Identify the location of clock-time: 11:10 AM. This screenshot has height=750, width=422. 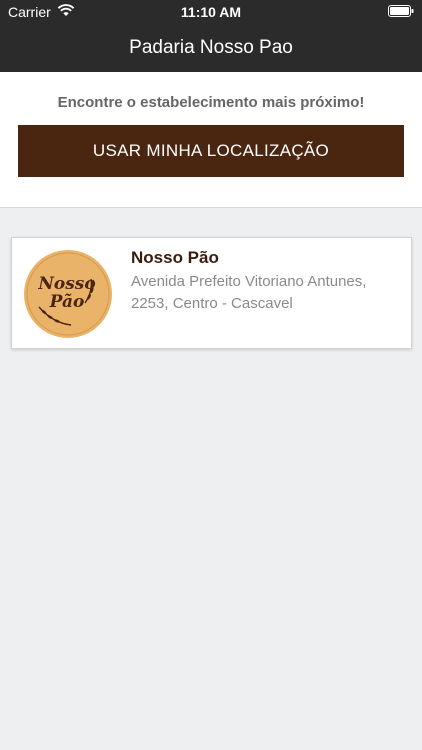
(211, 12).